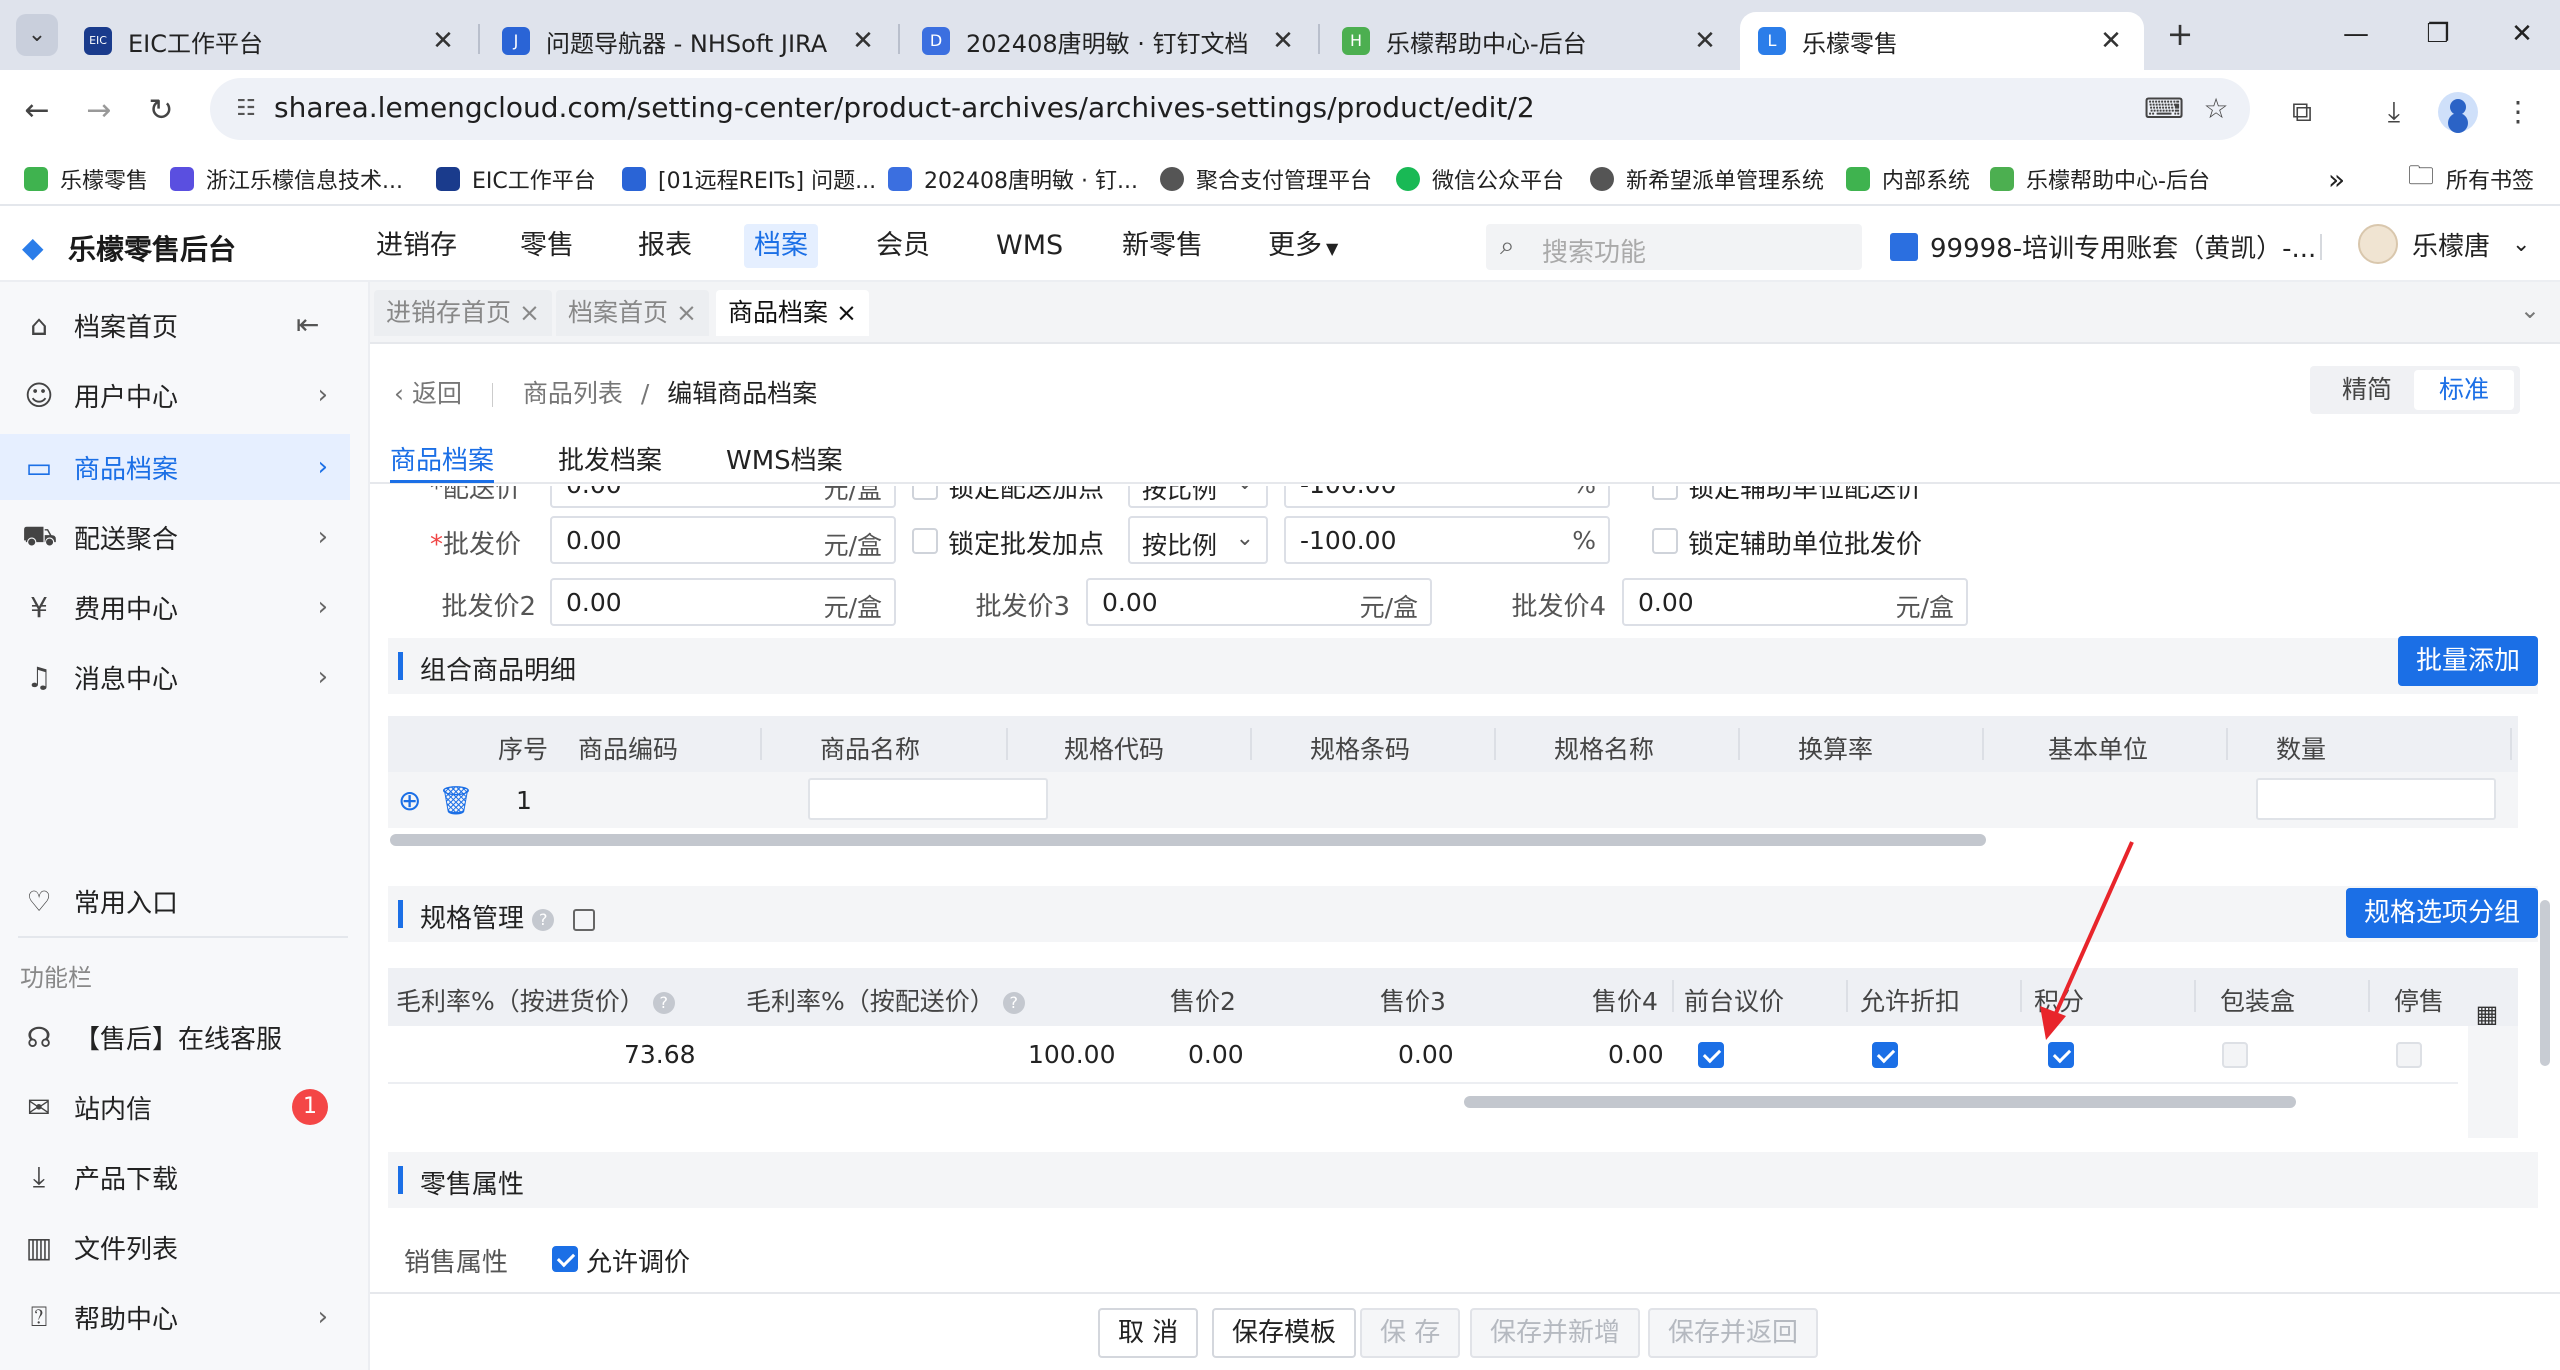 The image size is (2560, 1370). I want to click on save-template-button: 保存模板, so click(1284, 1333).